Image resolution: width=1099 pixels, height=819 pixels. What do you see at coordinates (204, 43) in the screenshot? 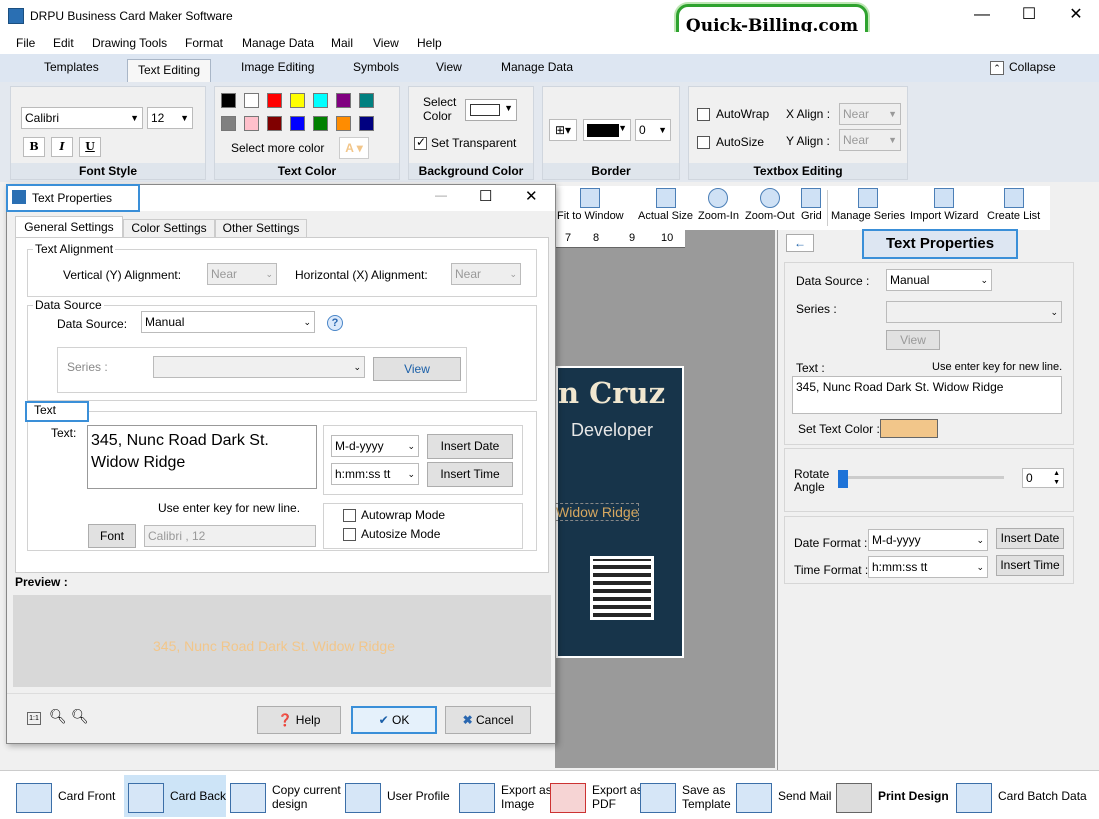
I see `menu-format: Format` at bounding box center [204, 43].